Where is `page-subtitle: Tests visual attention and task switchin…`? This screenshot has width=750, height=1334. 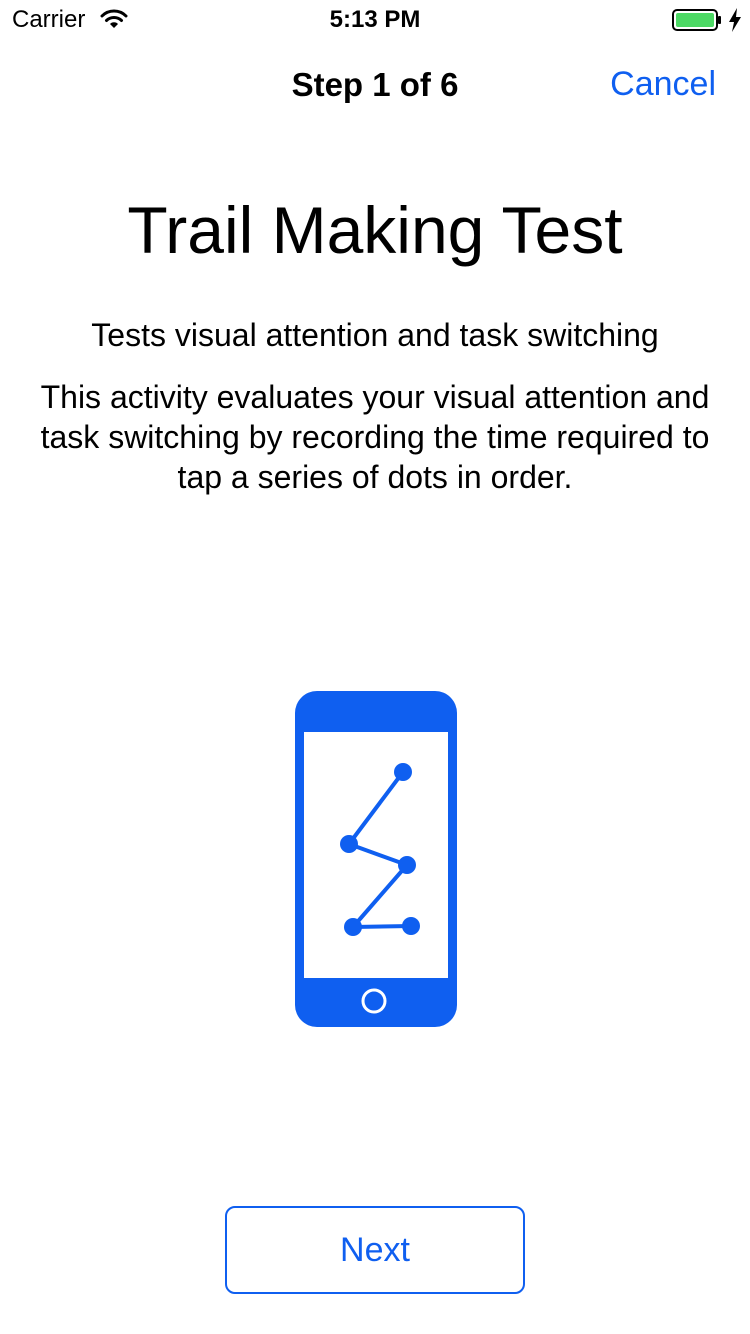 page-subtitle: Tests visual attention and task switchin… is located at coordinates (375, 335).